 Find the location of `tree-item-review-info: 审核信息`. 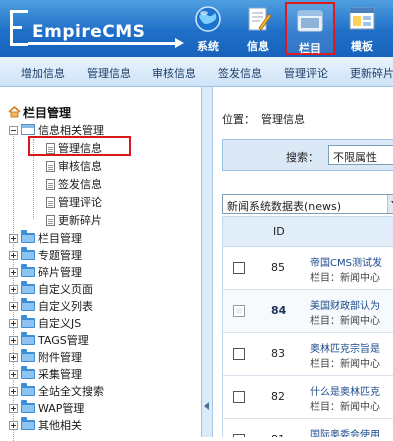

tree-item-review-info: 审核信息 is located at coordinates (74, 166).